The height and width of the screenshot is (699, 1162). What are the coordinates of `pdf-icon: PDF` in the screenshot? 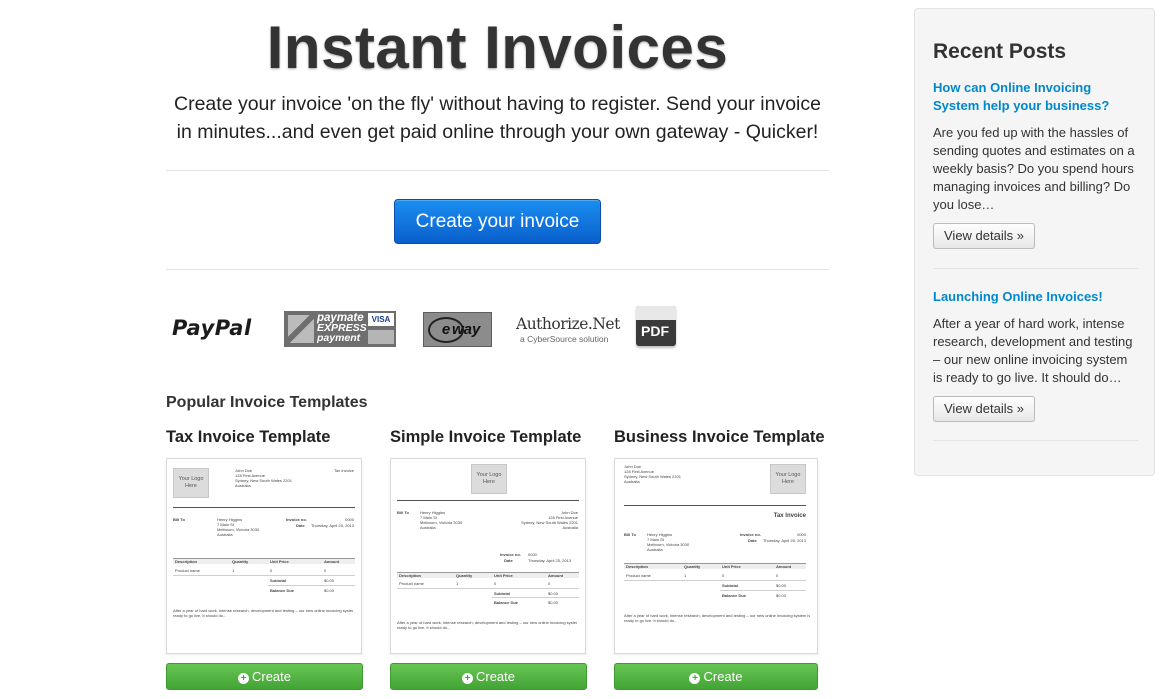 It's located at (656, 326).